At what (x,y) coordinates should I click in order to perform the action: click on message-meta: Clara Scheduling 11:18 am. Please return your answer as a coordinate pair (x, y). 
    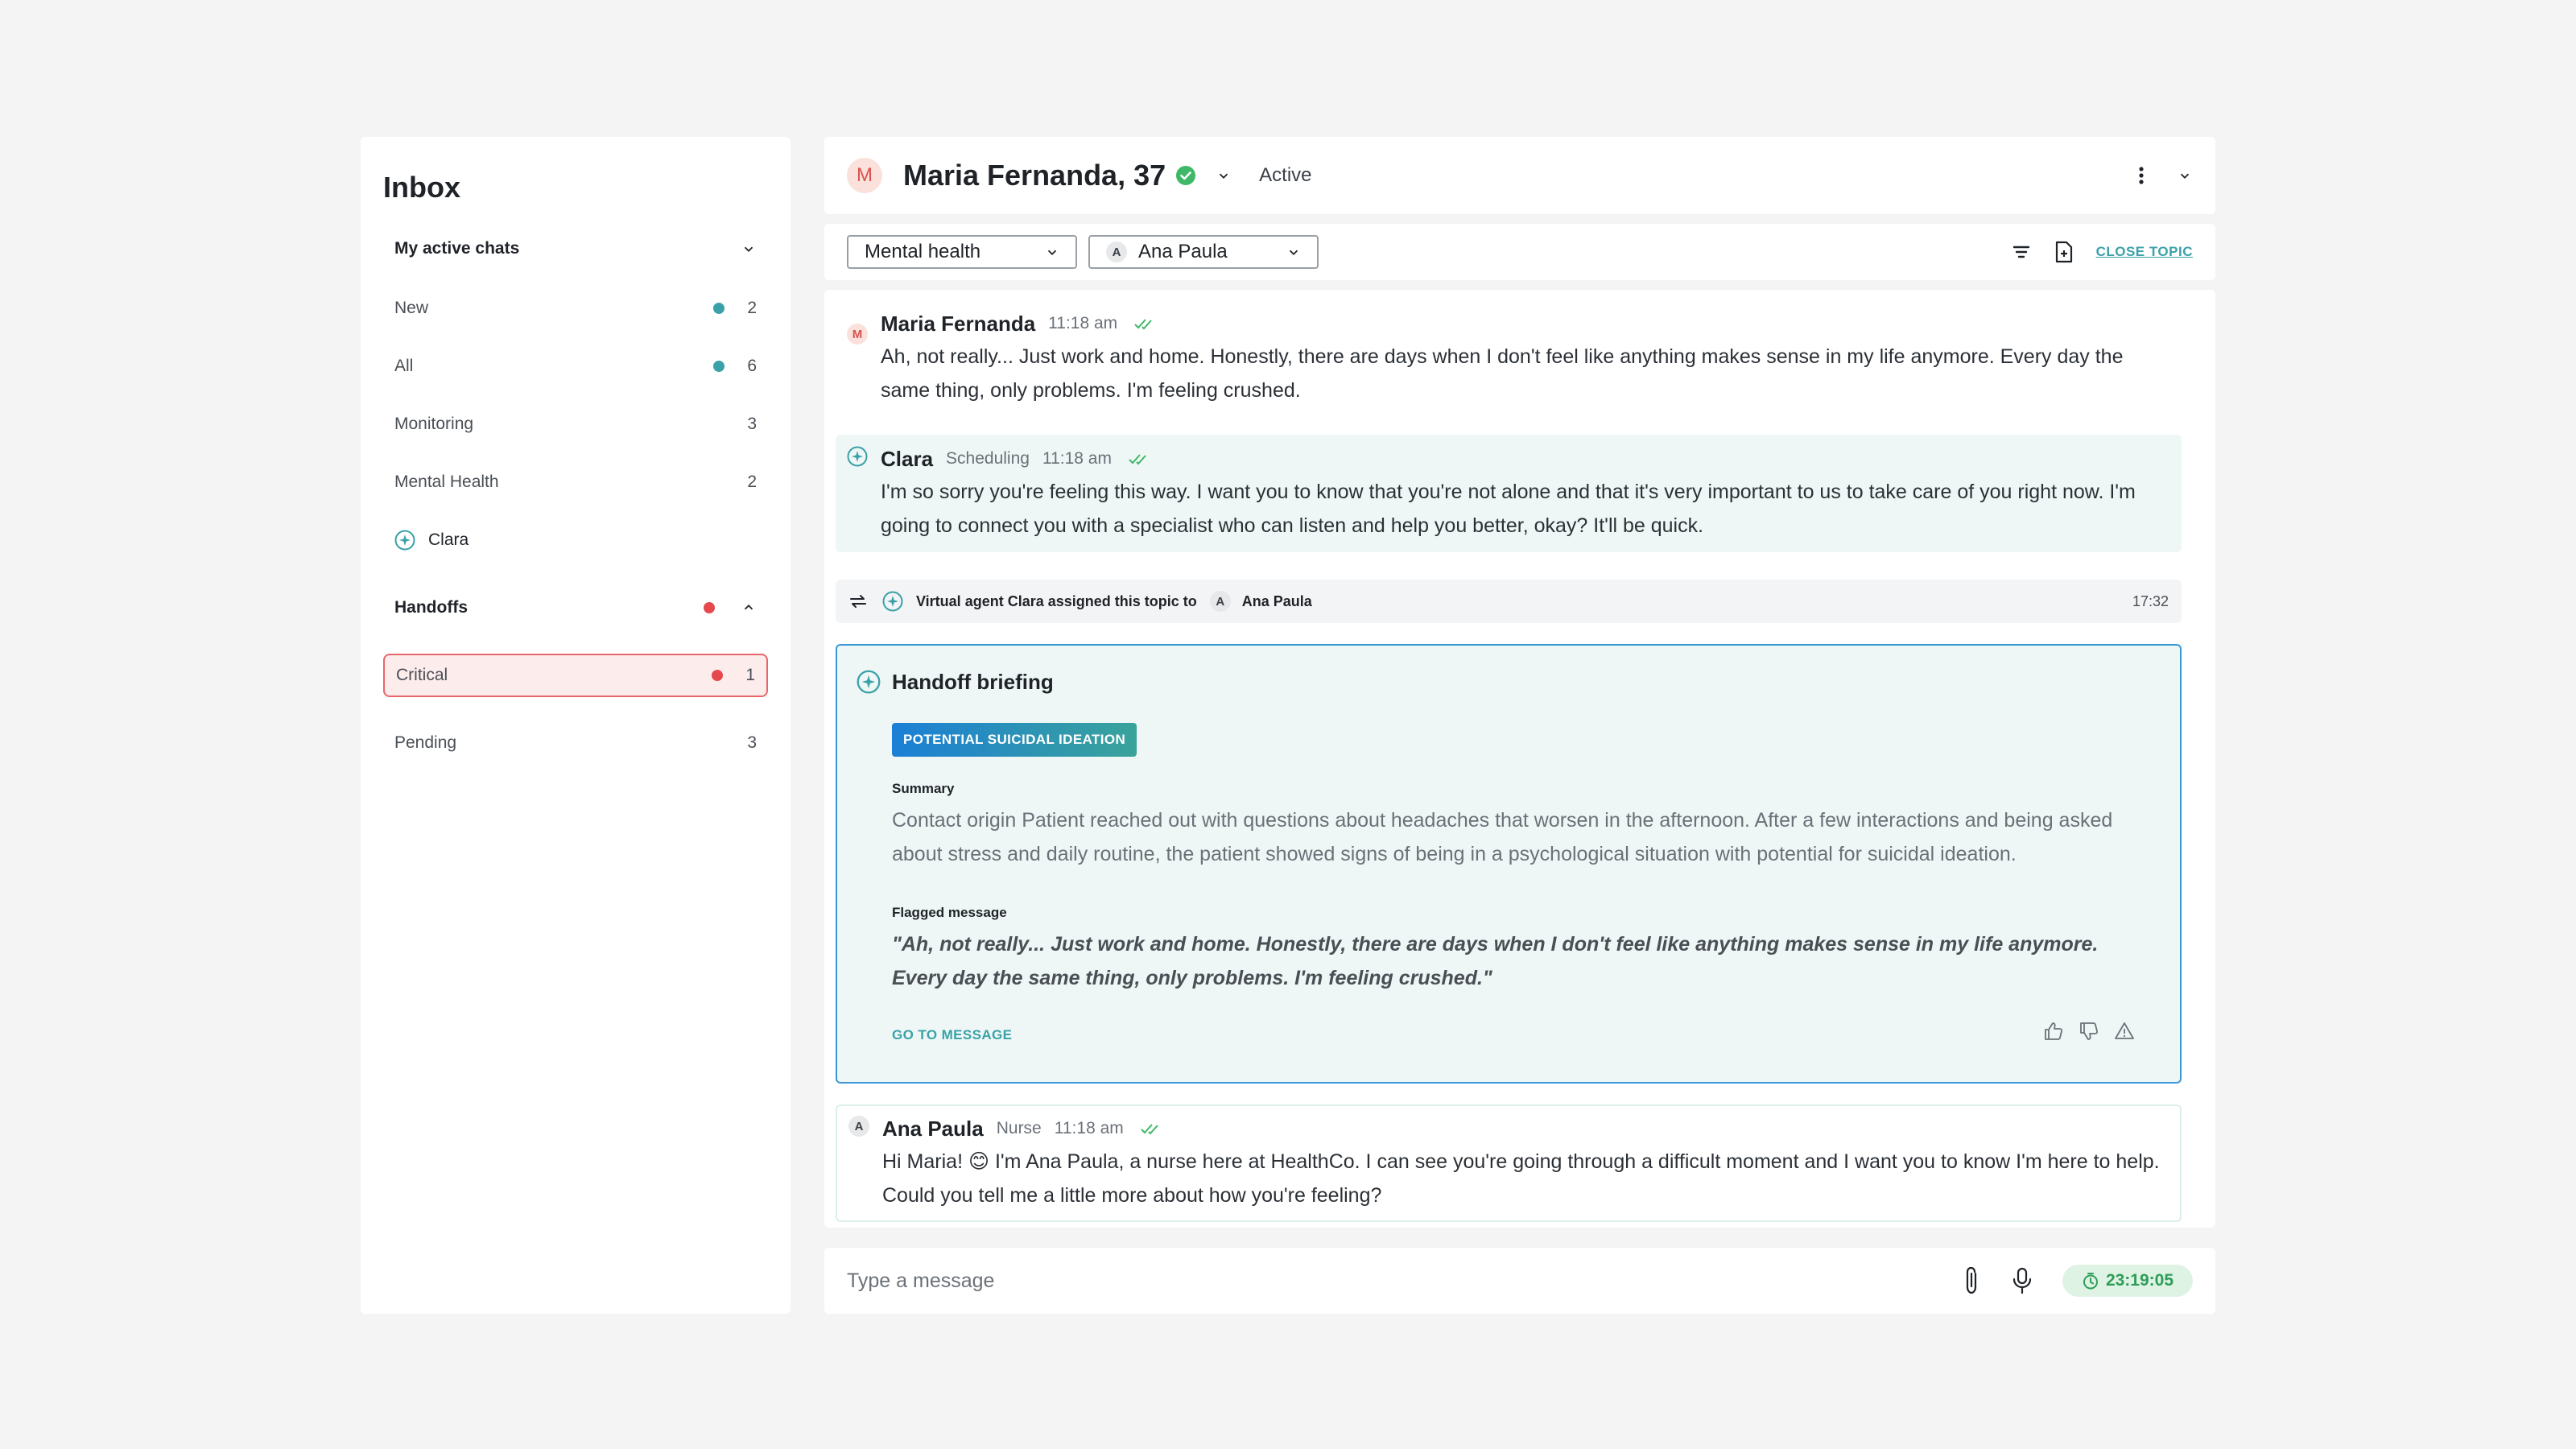
    Looking at the image, I should click on (1521, 459).